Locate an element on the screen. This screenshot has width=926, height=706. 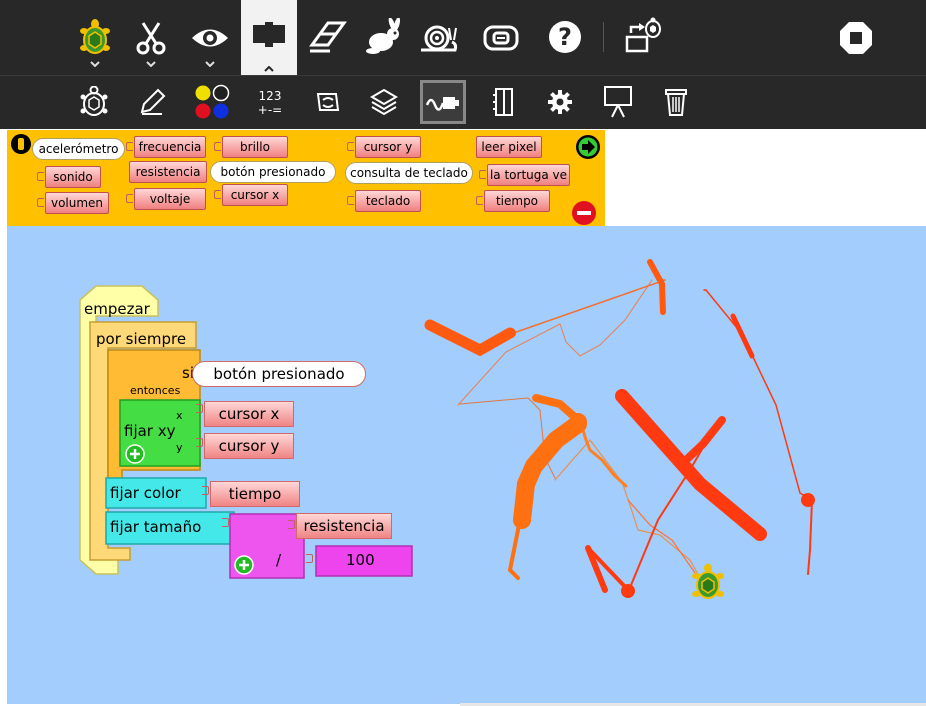
condition-boton-presionado: botón presionado is located at coordinates (279, 374).